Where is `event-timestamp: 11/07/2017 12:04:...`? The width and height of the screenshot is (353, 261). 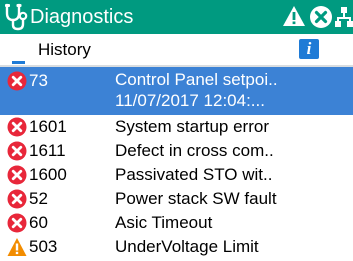 event-timestamp: 11/07/2017 12:04:... is located at coordinates (190, 100).